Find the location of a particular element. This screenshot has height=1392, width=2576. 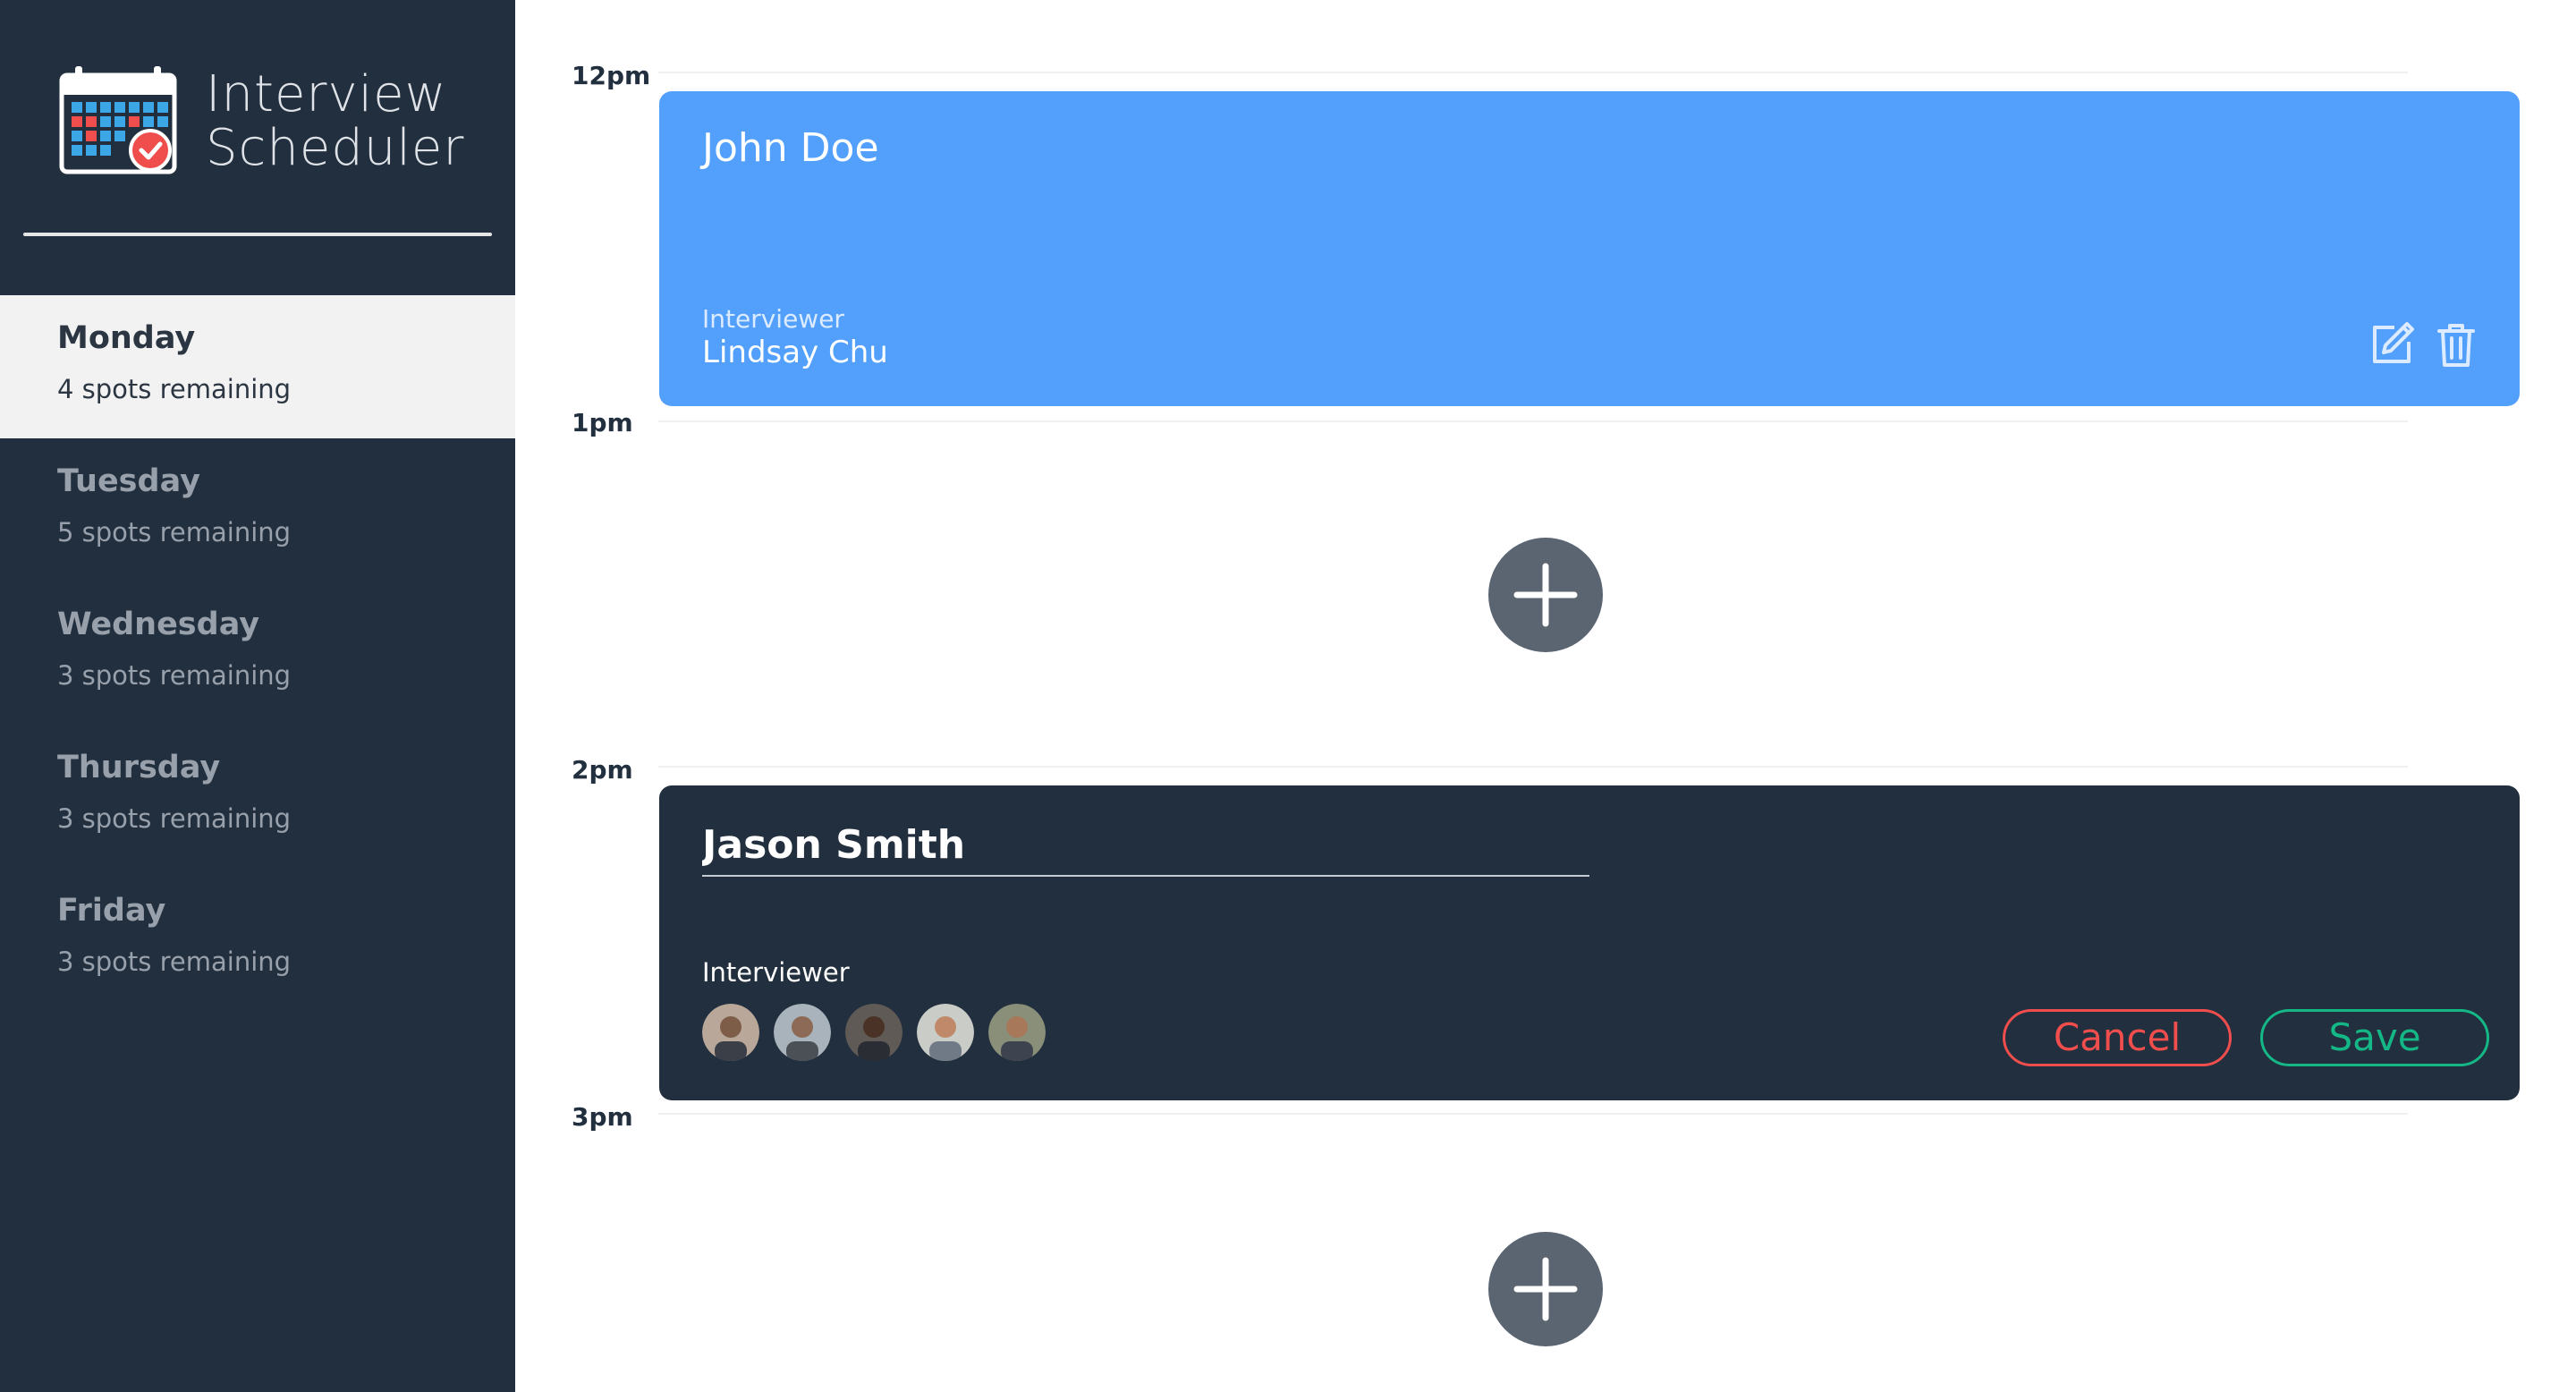

student-name: John Doe is located at coordinates (790, 148).